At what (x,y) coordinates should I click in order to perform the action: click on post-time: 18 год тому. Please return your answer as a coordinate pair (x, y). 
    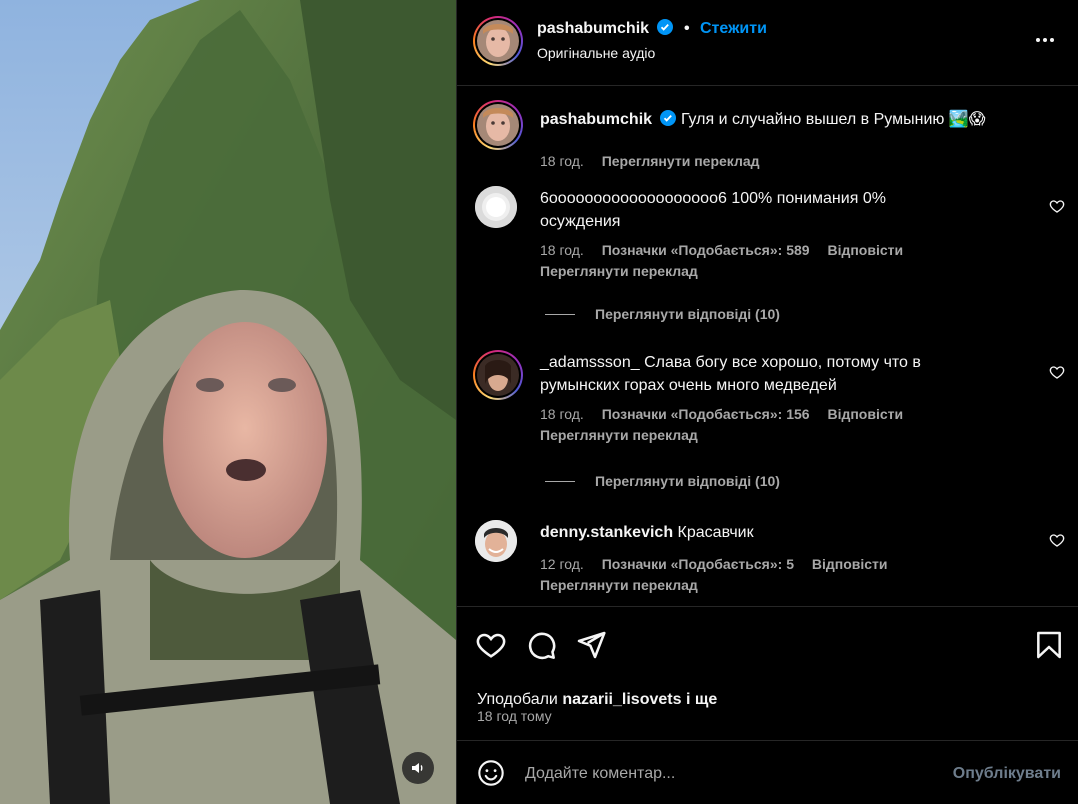
    Looking at the image, I should click on (514, 716).